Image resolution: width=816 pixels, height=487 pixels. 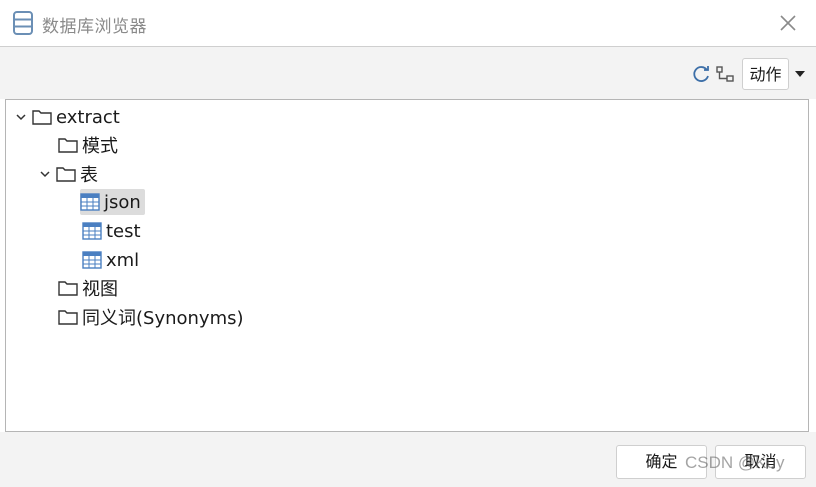 What do you see at coordinates (88, 117) in the screenshot?
I see `tree-label: extract` at bounding box center [88, 117].